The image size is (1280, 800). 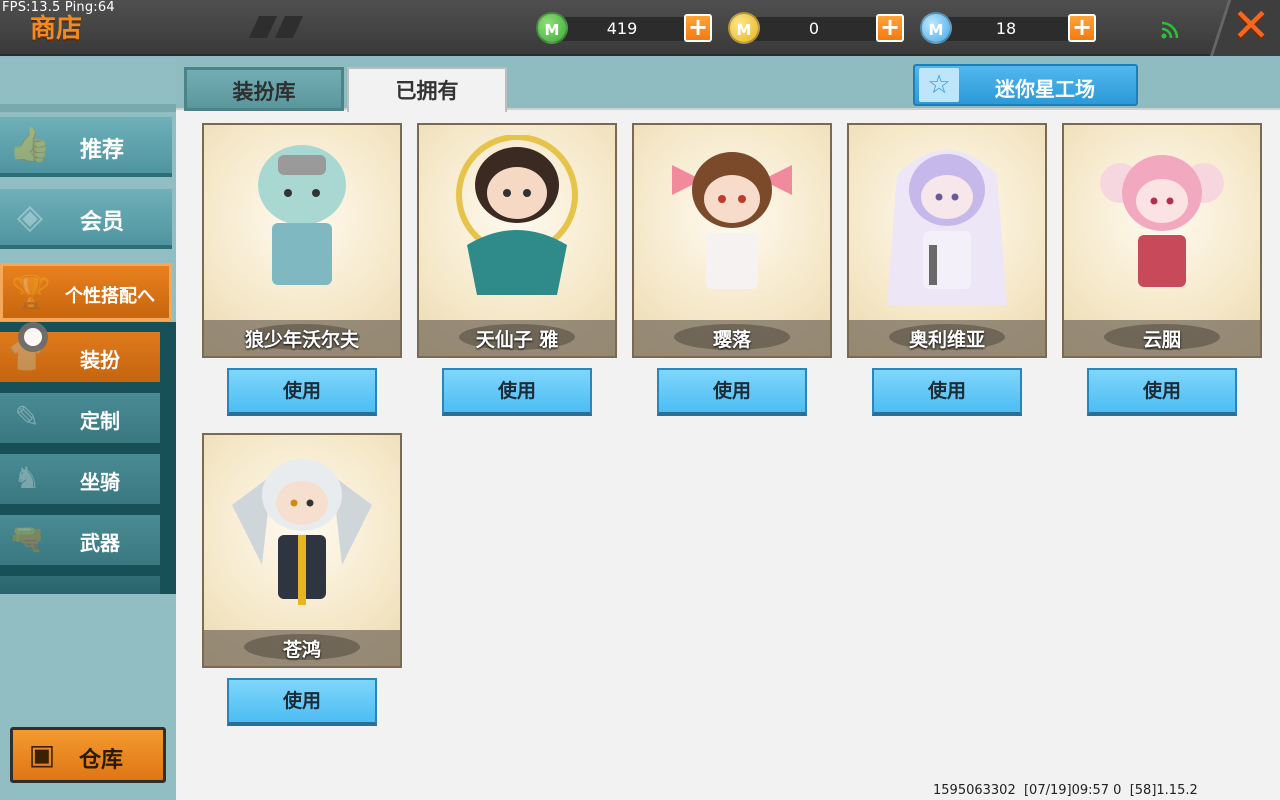 I want to click on item-card: 璎落, so click(x=732, y=240).